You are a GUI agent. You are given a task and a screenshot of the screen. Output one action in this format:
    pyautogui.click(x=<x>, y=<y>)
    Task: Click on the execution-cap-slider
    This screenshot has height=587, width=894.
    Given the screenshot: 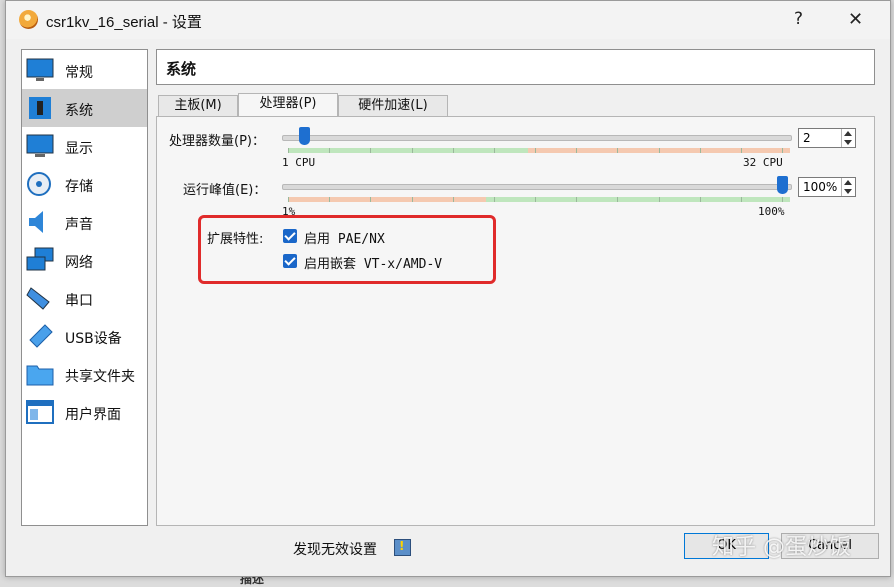 What is the action you would take?
    pyautogui.click(x=537, y=187)
    